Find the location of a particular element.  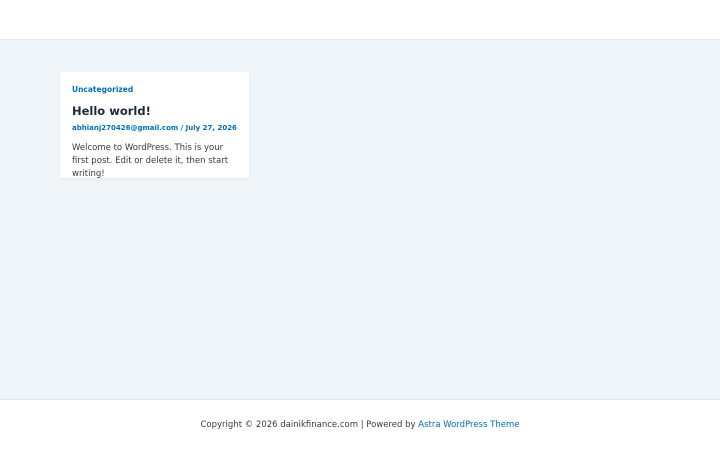

post-title: Hello world! is located at coordinates (154, 111).